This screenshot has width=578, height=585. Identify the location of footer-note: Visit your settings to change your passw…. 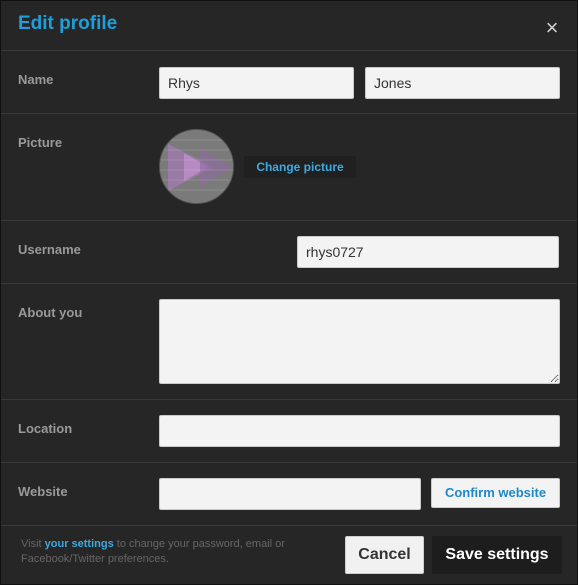
(166, 552).